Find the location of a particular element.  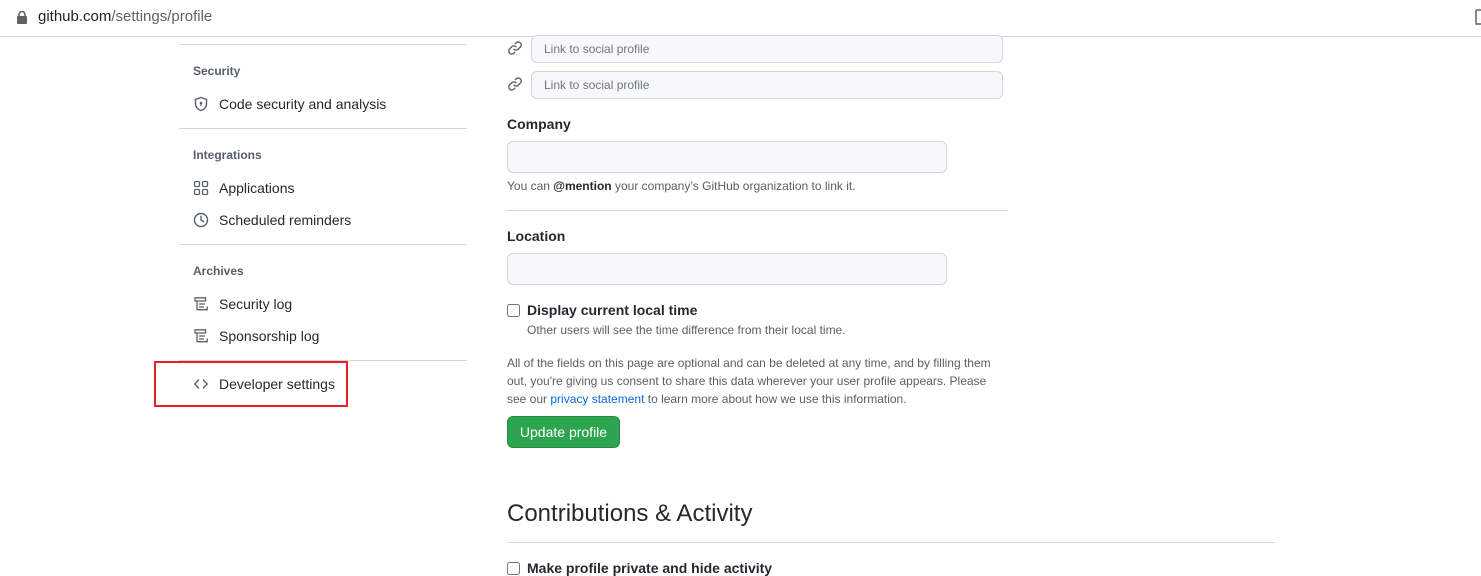

private-profile-checkbox is located at coordinates (513, 568).